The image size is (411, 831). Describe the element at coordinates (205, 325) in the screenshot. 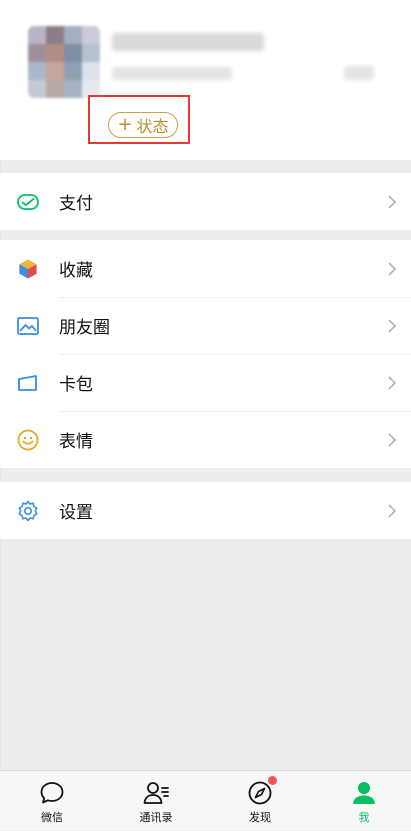

I see `menu-item-moments: 朋友圈` at that location.